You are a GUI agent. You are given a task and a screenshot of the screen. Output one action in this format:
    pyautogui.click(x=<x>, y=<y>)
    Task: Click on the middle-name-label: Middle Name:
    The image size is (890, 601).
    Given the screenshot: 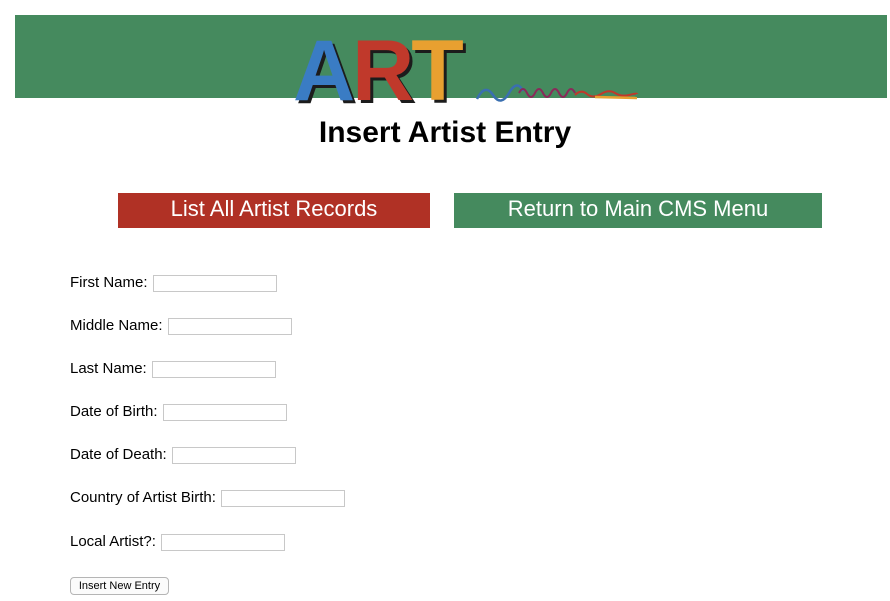 What is the action you would take?
    pyautogui.click(x=116, y=325)
    